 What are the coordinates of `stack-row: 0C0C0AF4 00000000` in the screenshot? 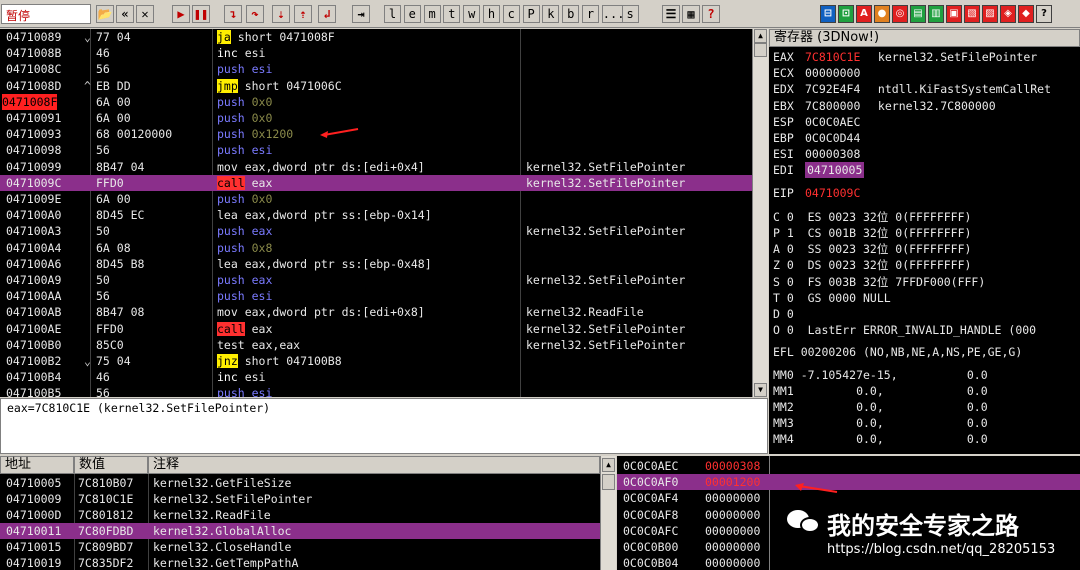 It's located at (848, 498).